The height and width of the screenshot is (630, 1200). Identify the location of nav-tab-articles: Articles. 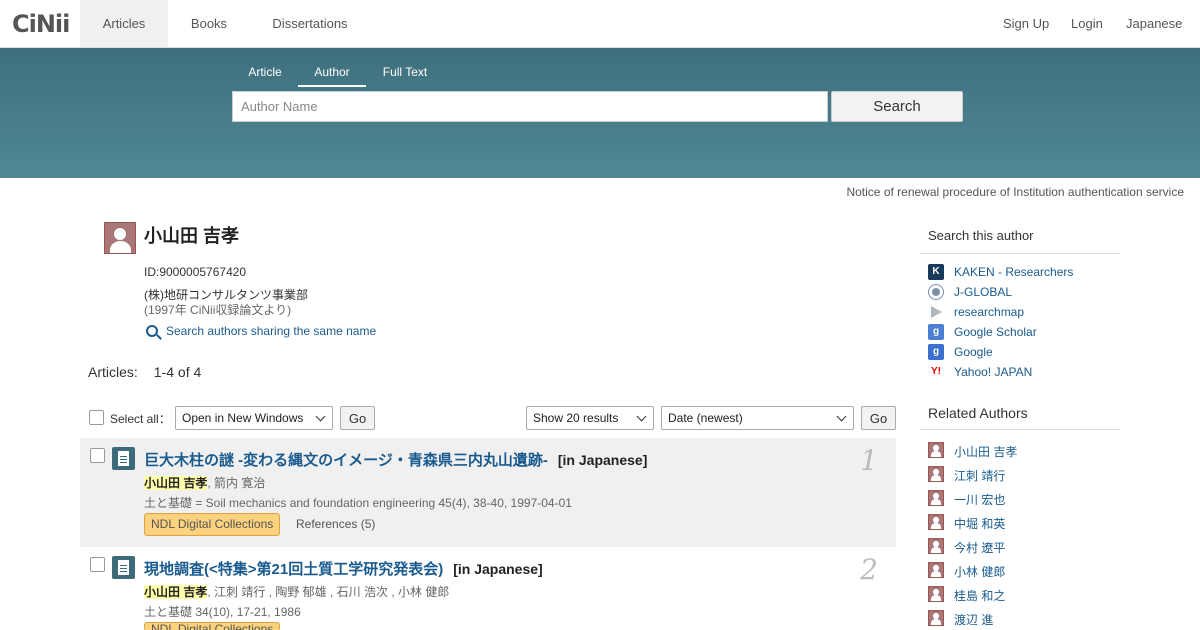
(124, 23).